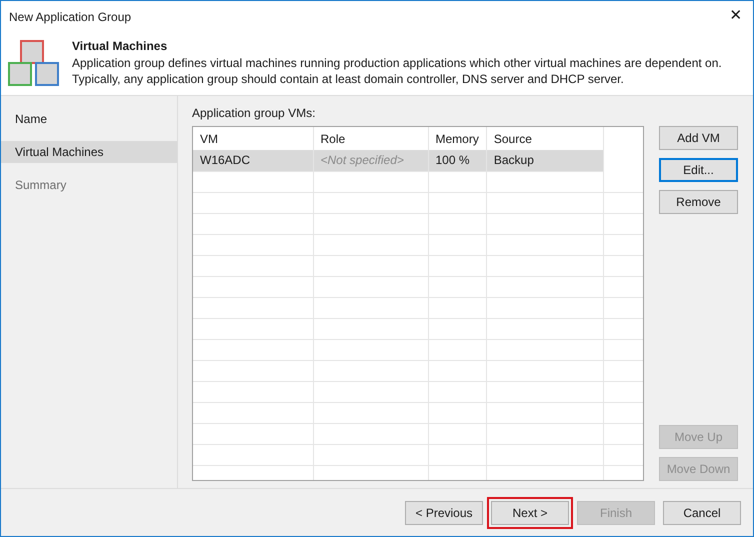 The width and height of the screenshot is (754, 537). I want to click on page-title: Virtual Machines, so click(120, 46).